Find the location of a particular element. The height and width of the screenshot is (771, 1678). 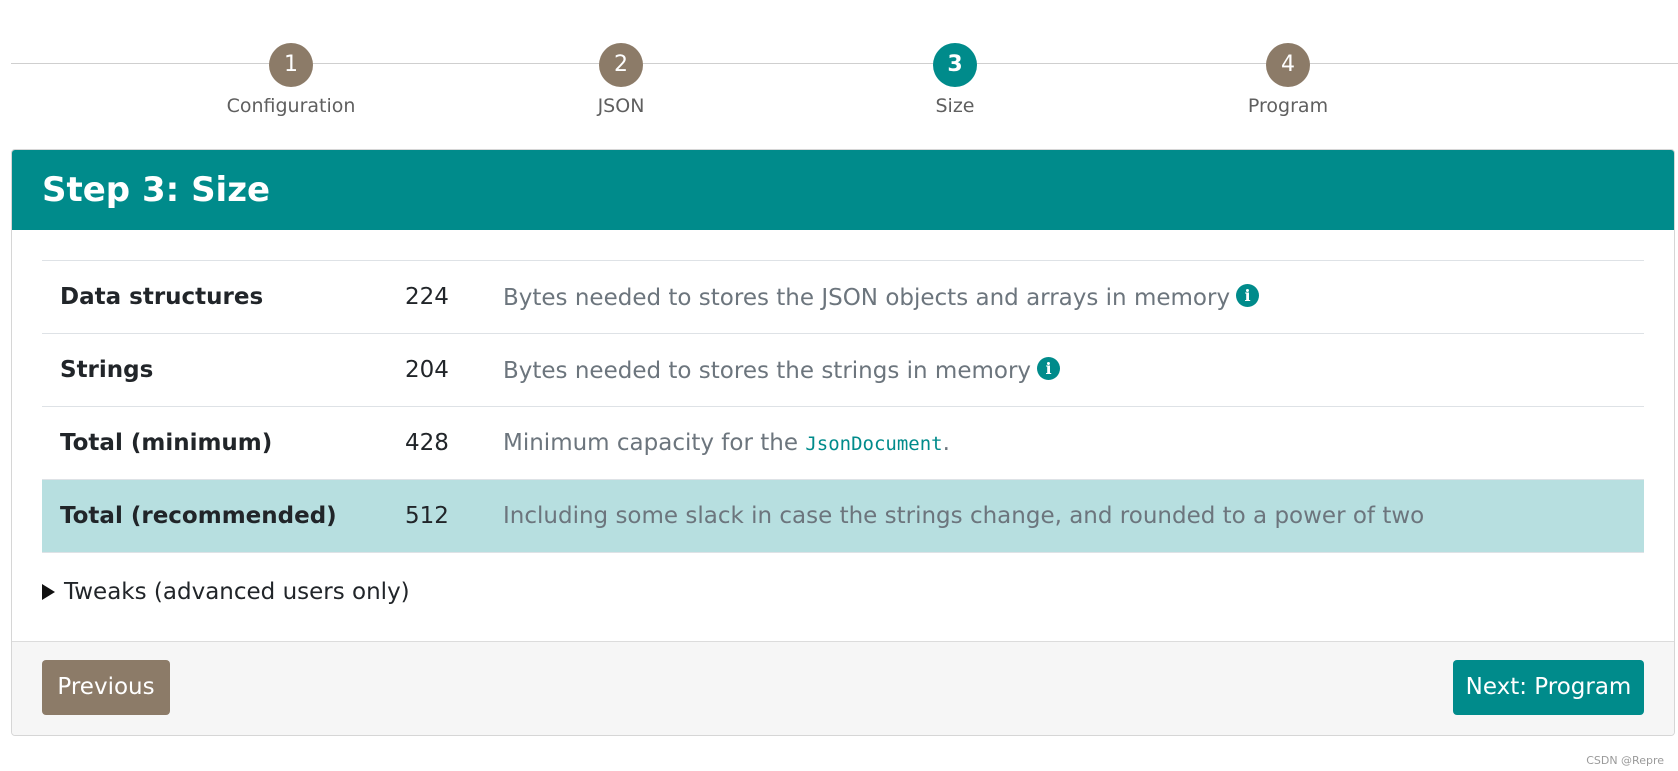

row-description: Minimum capacity for the is located at coordinates (654, 443).